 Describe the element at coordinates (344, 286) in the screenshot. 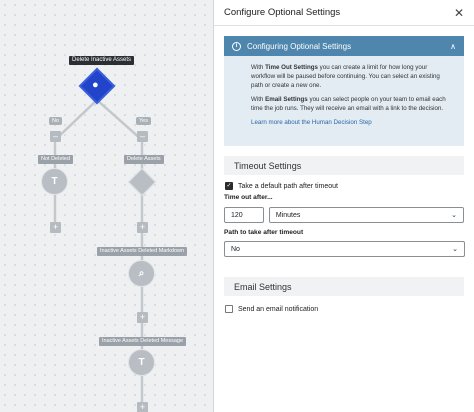

I see `email-section-header: Email Settings` at that location.